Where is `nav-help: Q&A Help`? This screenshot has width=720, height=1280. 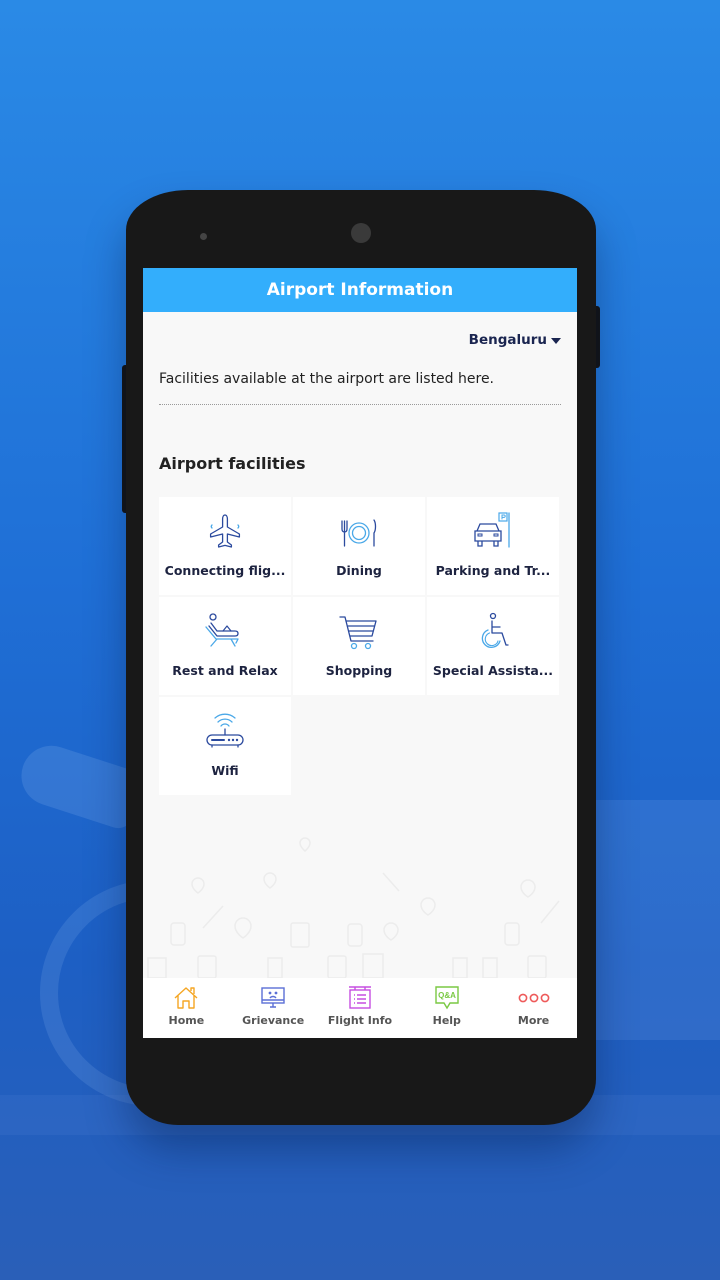 nav-help: Q&A Help is located at coordinates (447, 1002).